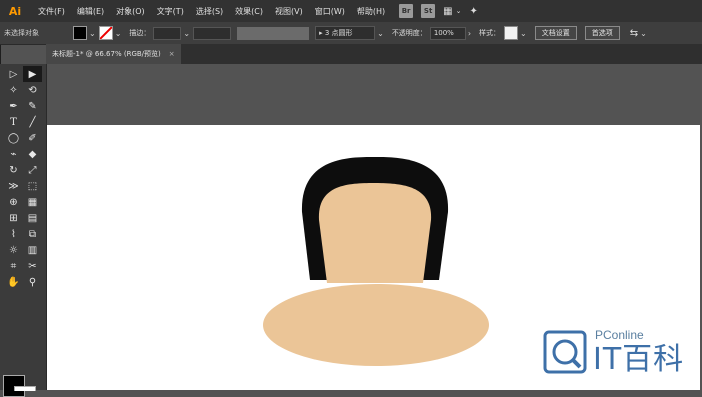  I want to click on free-transform-tool-icon: ⬚, so click(32, 186).